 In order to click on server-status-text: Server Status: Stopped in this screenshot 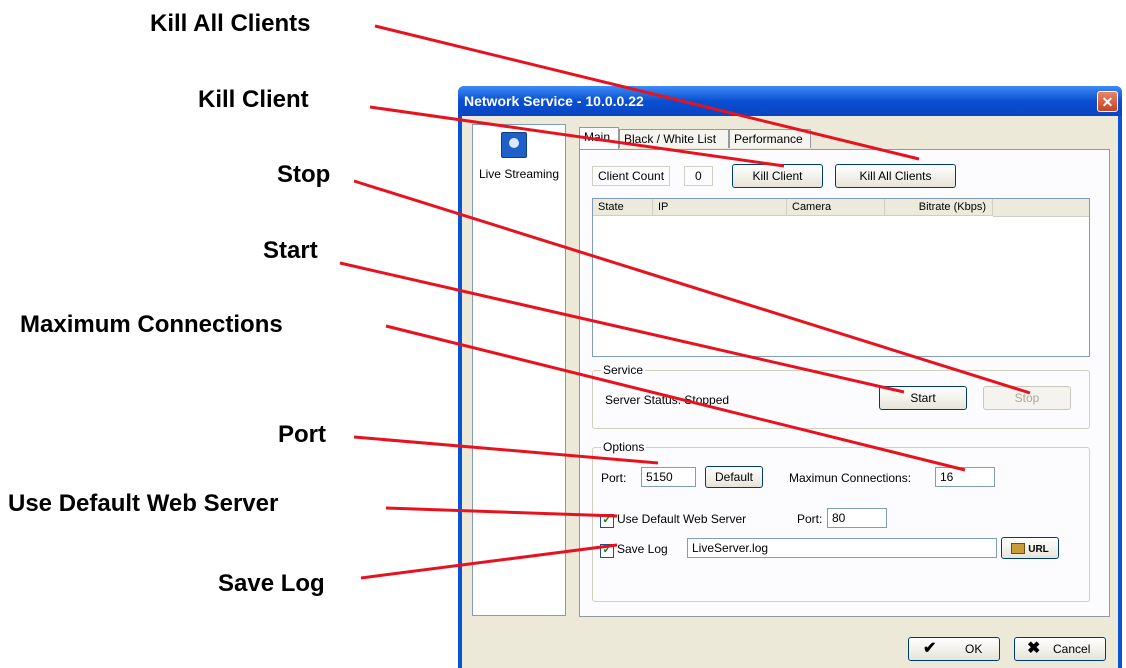, I will do `click(667, 400)`.